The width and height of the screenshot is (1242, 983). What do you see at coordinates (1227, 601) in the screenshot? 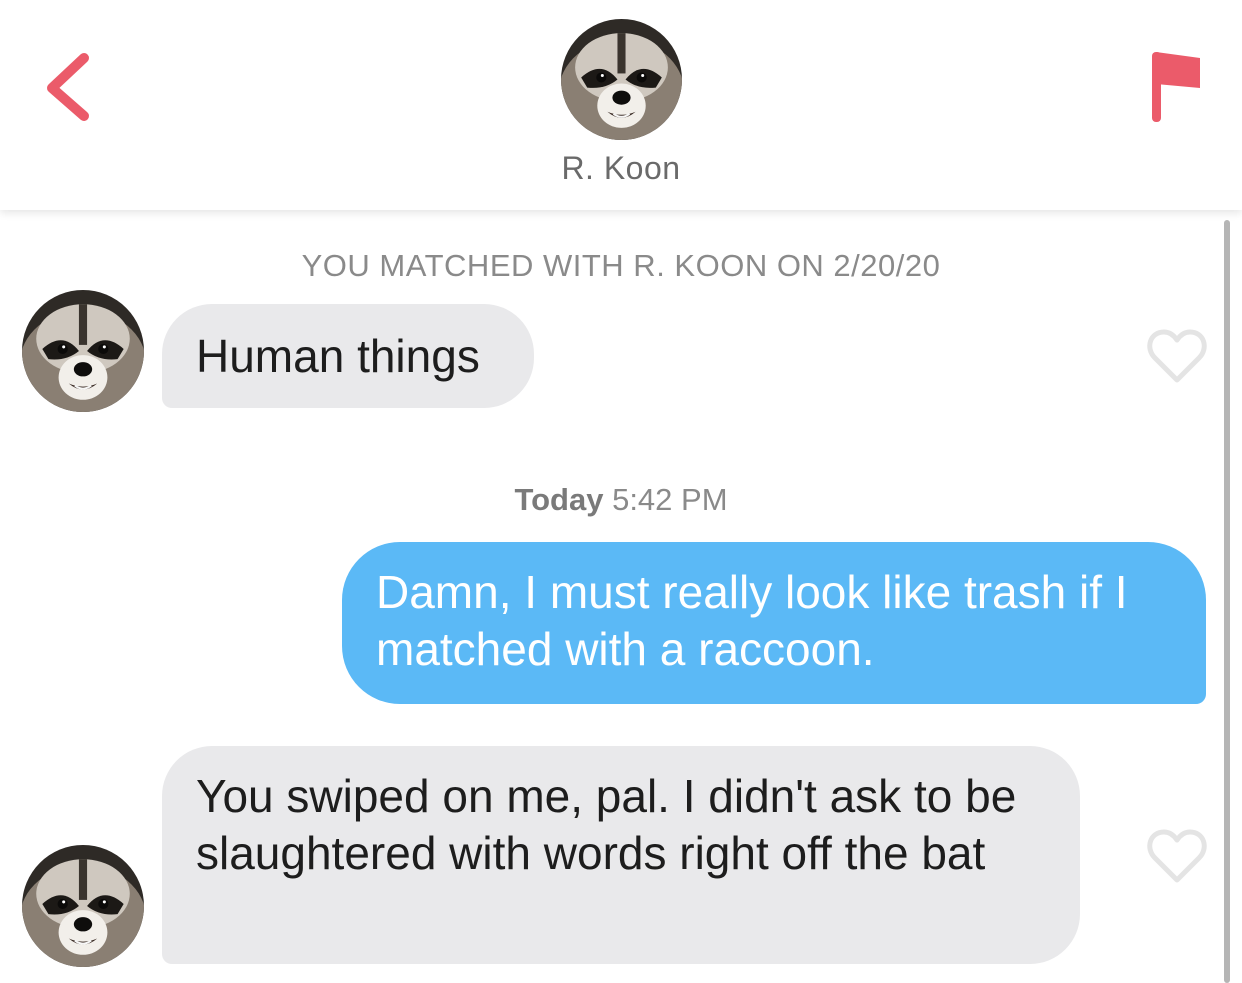
I see `scrollbar` at bounding box center [1227, 601].